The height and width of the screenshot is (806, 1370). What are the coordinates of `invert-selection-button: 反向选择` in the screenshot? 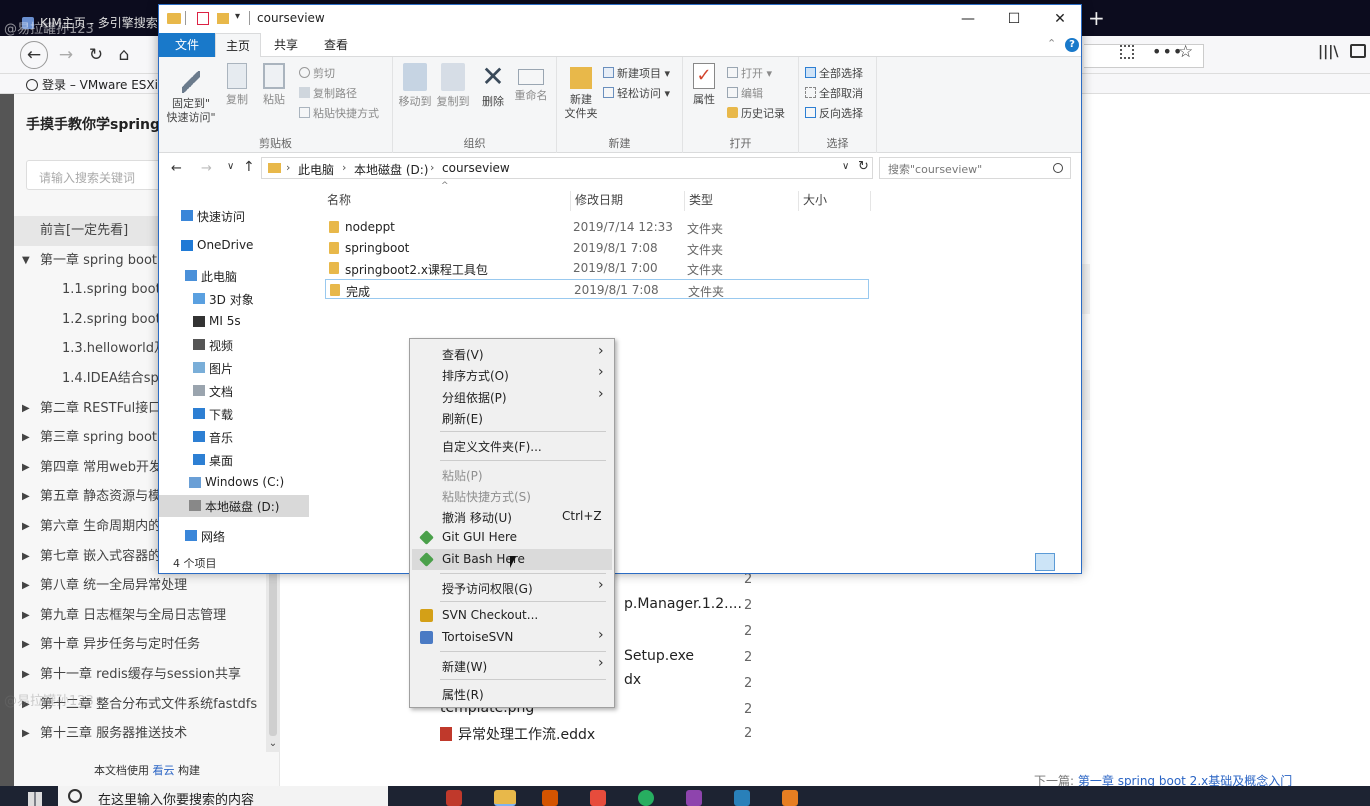 It's located at (834, 113).